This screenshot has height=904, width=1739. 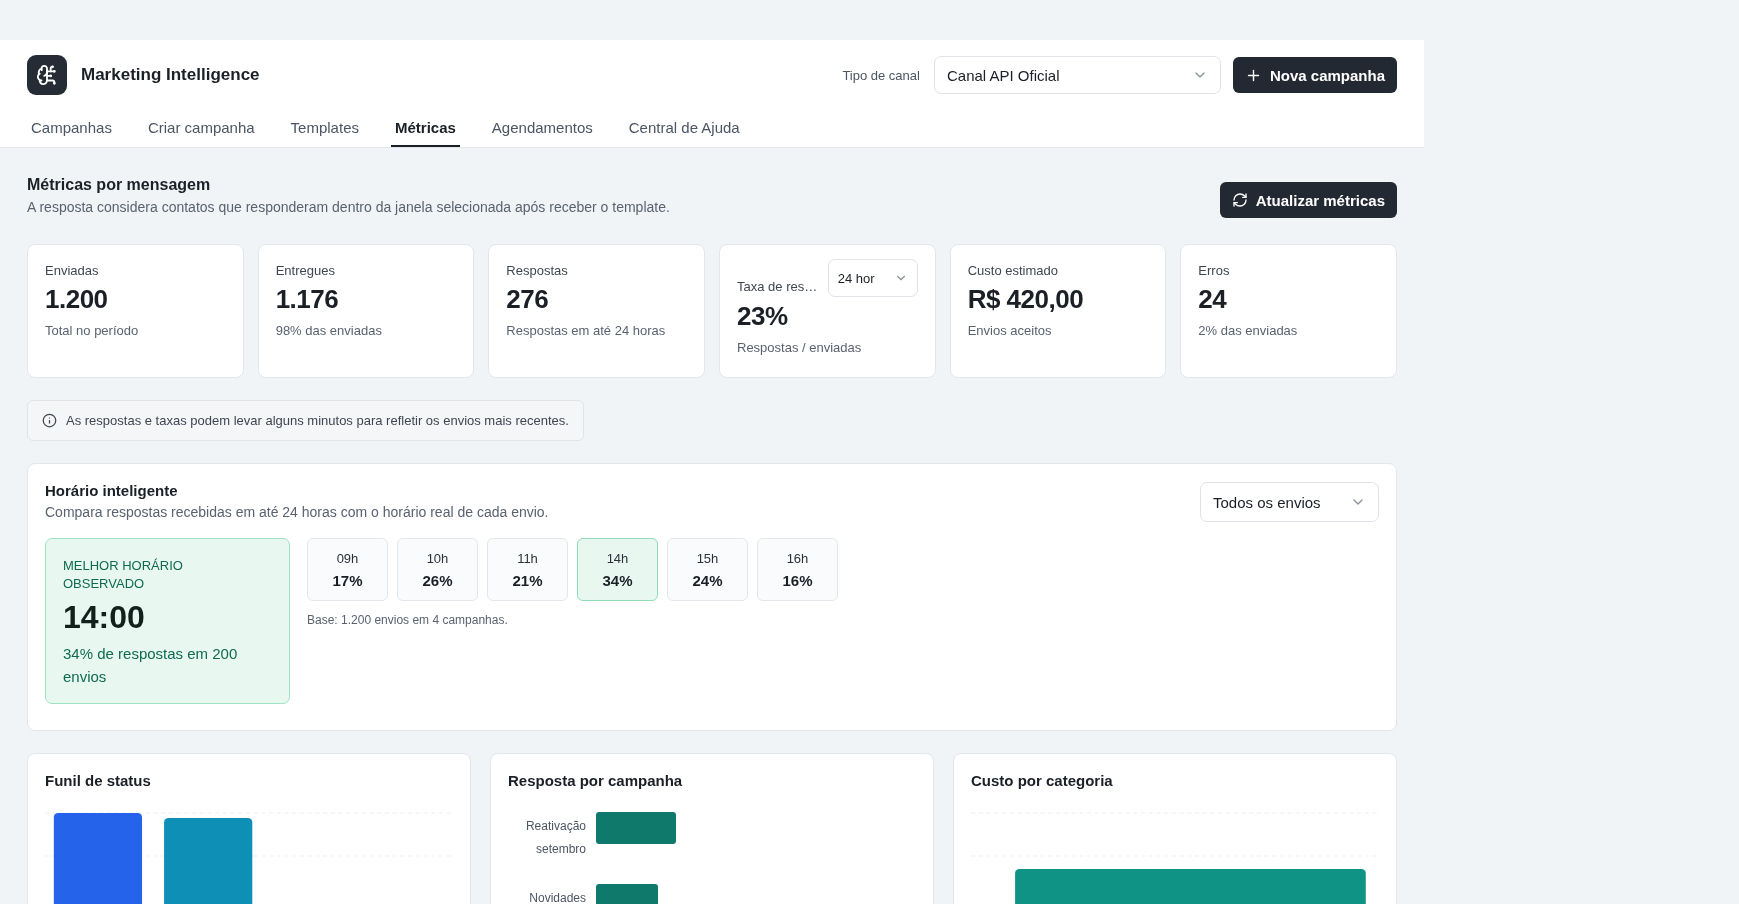 I want to click on campaign-label: Novidades, so click(x=557, y=897).